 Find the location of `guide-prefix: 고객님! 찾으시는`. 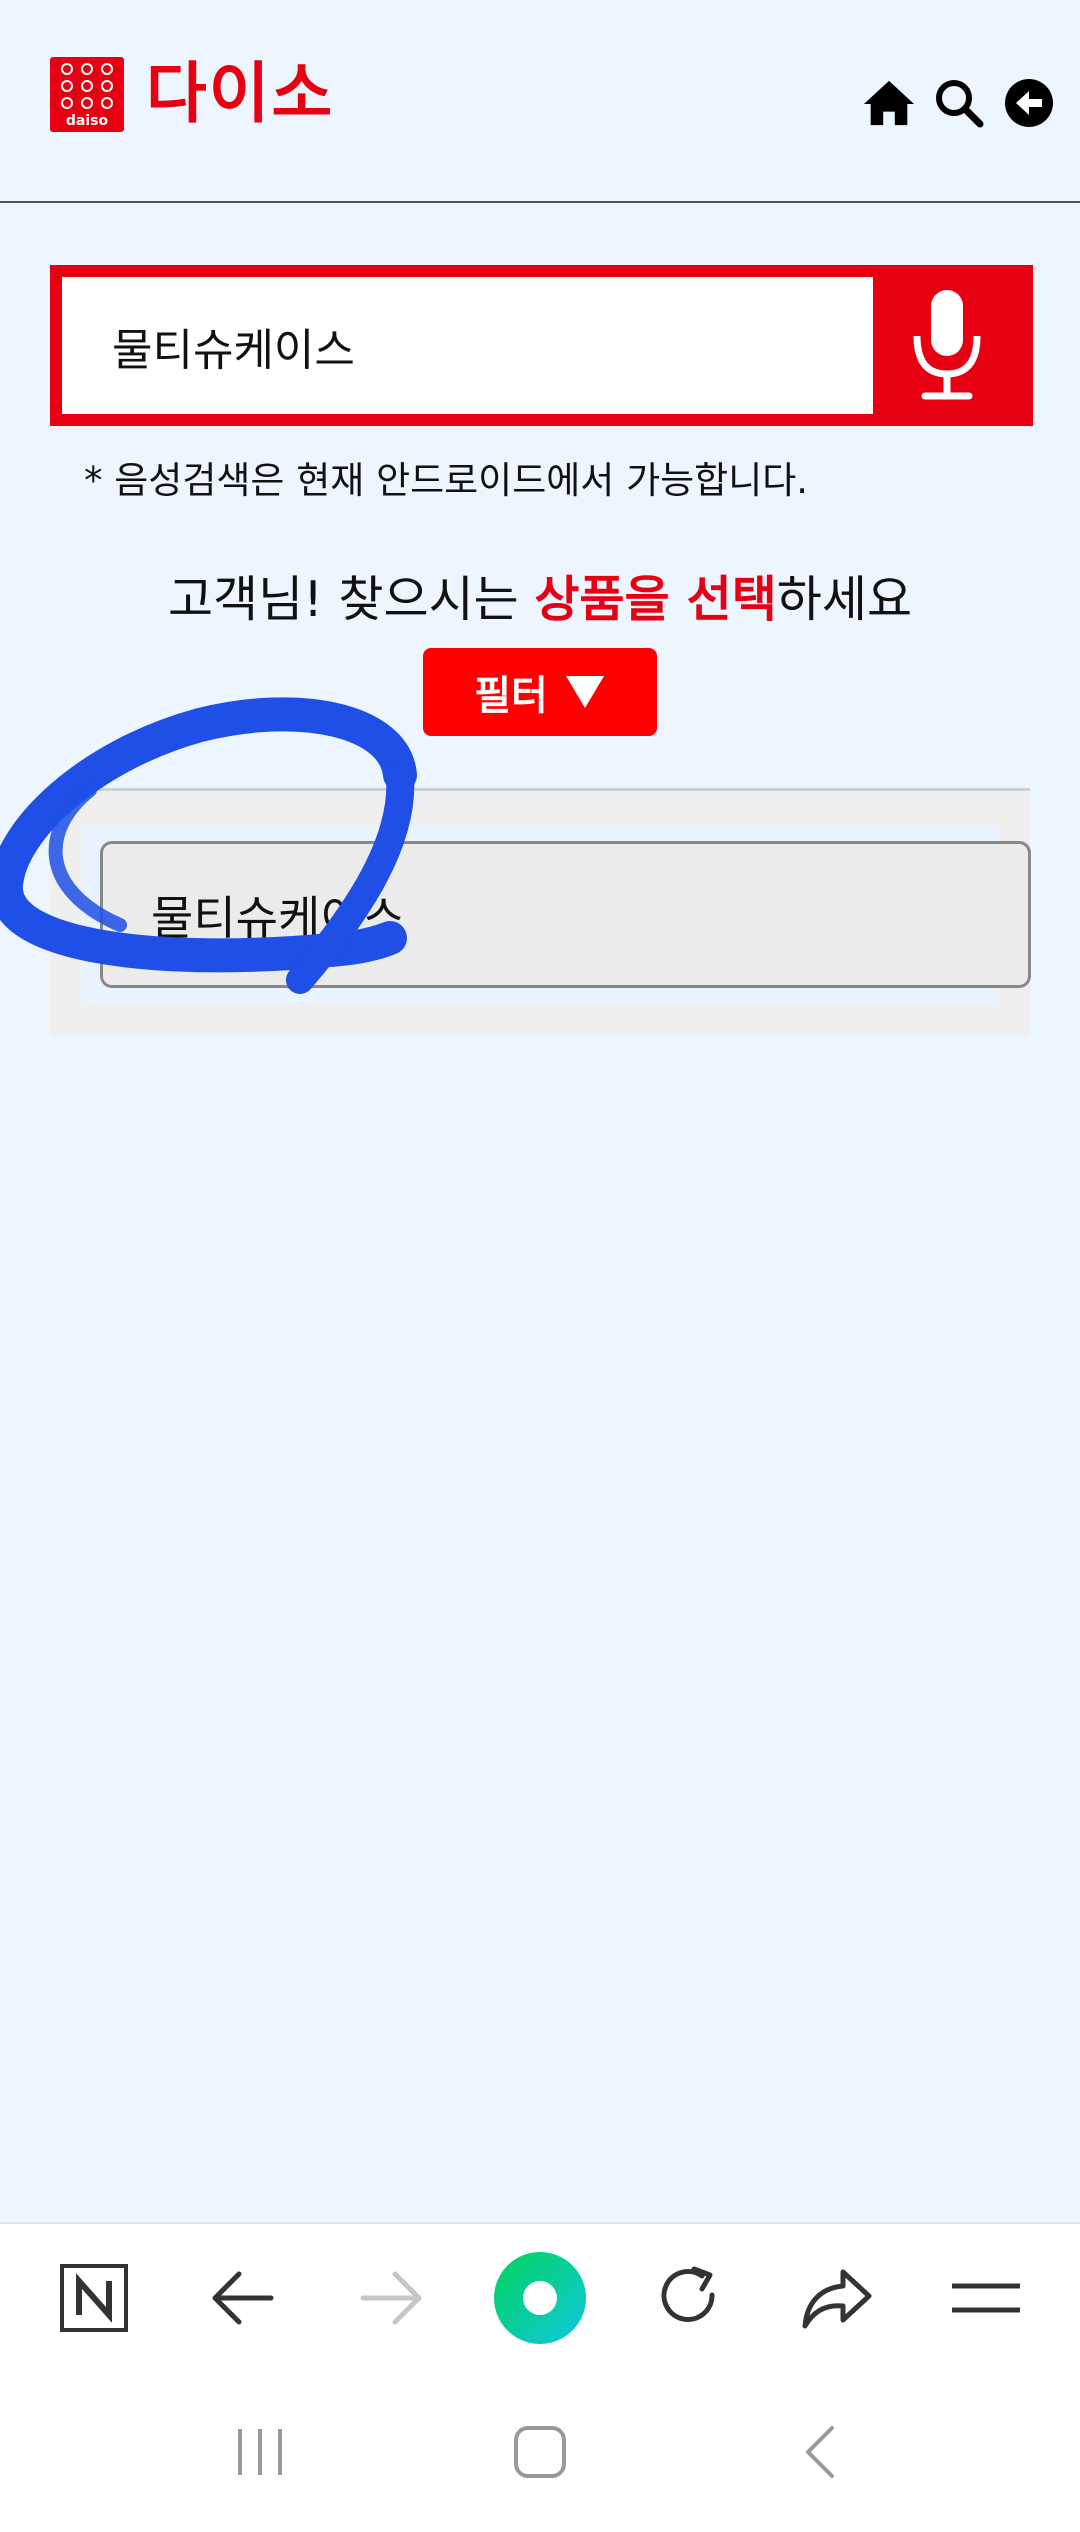

guide-prefix: 고객님! 찾으시는 is located at coordinates (351, 599).